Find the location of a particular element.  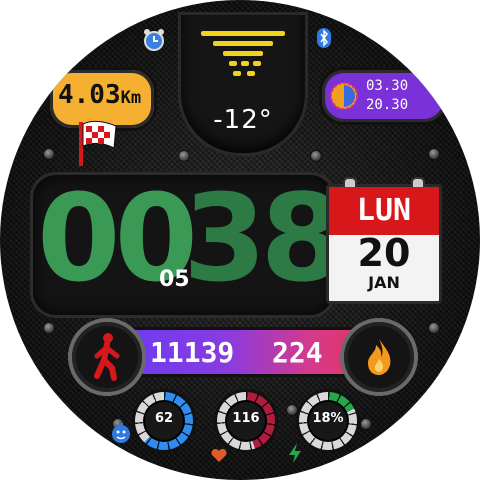

walking-person-icon is located at coordinates (107, 357).